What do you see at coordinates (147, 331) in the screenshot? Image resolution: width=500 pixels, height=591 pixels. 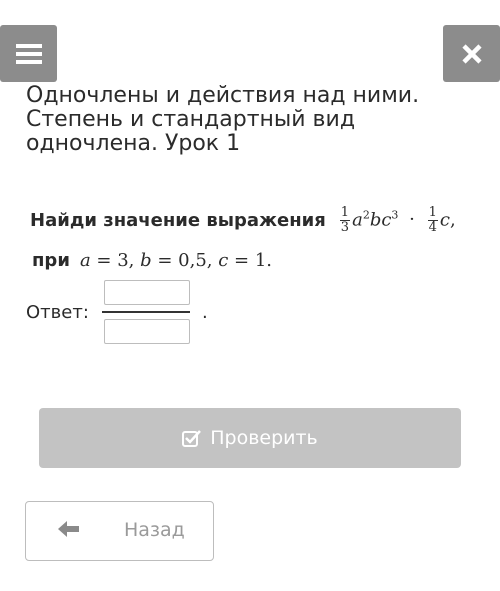 I see `denominator-input` at bounding box center [147, 331].